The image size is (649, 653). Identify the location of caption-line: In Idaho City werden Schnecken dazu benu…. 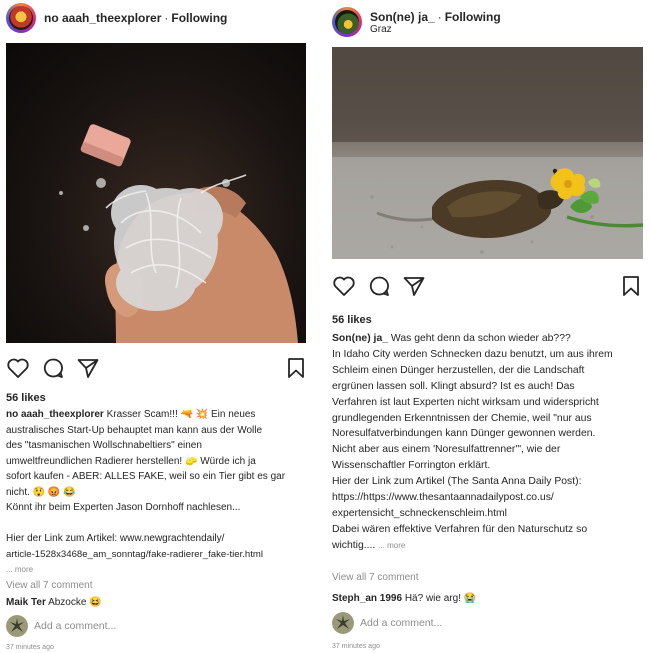
(472, 354).